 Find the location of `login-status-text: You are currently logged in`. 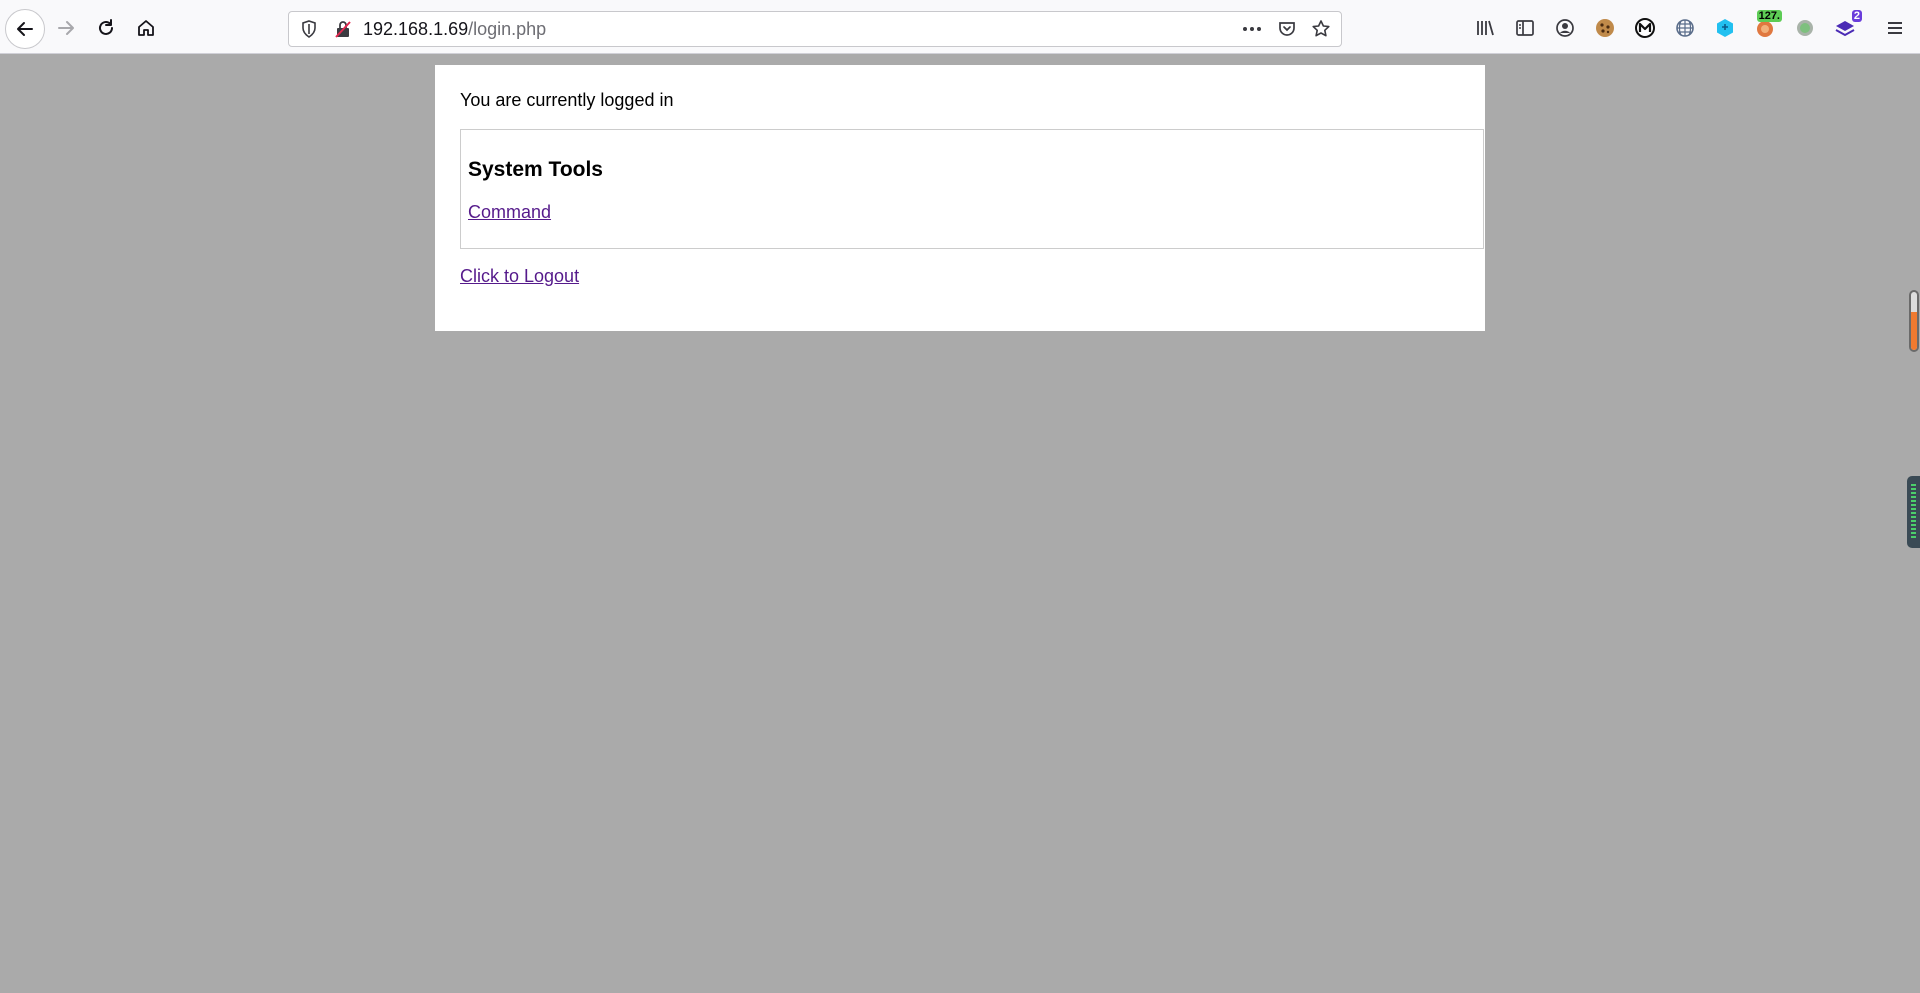

login-status-text: You are currently logged in is located at coordinates (567, 100).